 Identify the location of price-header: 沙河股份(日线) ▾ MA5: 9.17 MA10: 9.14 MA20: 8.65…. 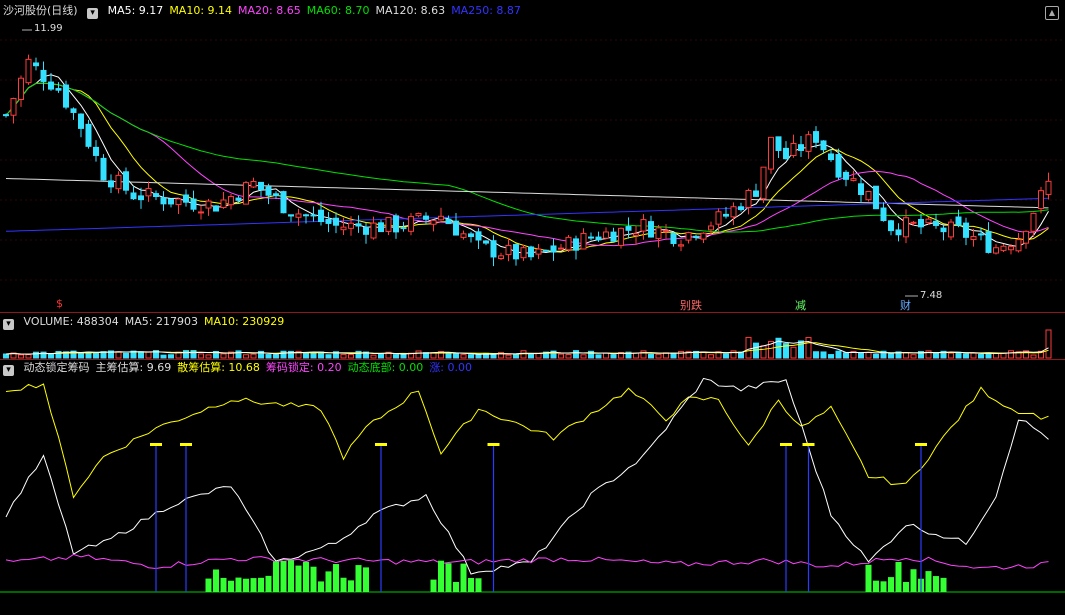
(266, 11).